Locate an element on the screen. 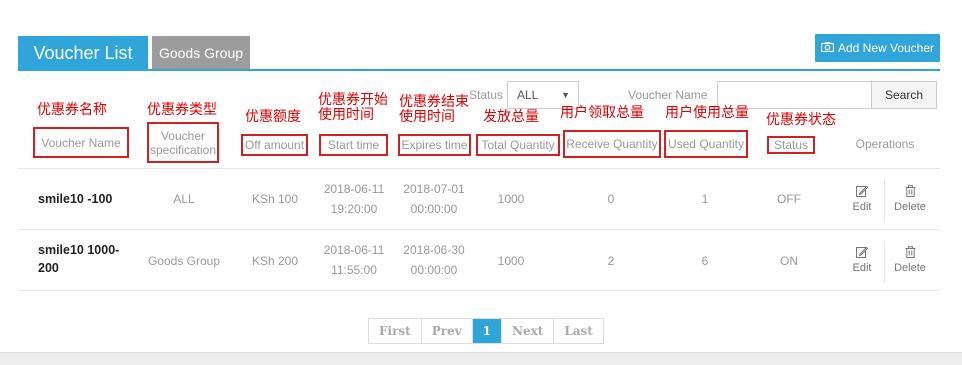 This screenshot has height=365, width=962. column-header-status: Status is located at coordinates (791, 145).